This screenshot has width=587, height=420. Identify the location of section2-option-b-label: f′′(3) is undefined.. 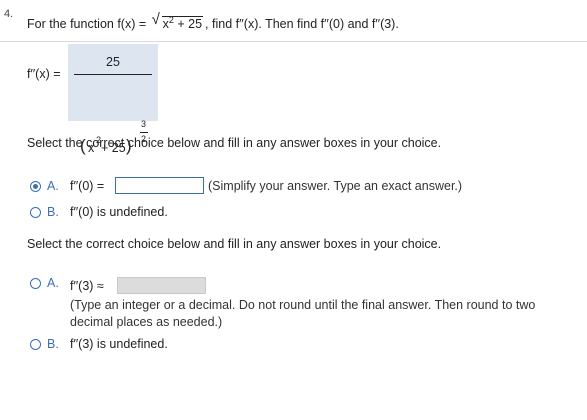
(119, 344).